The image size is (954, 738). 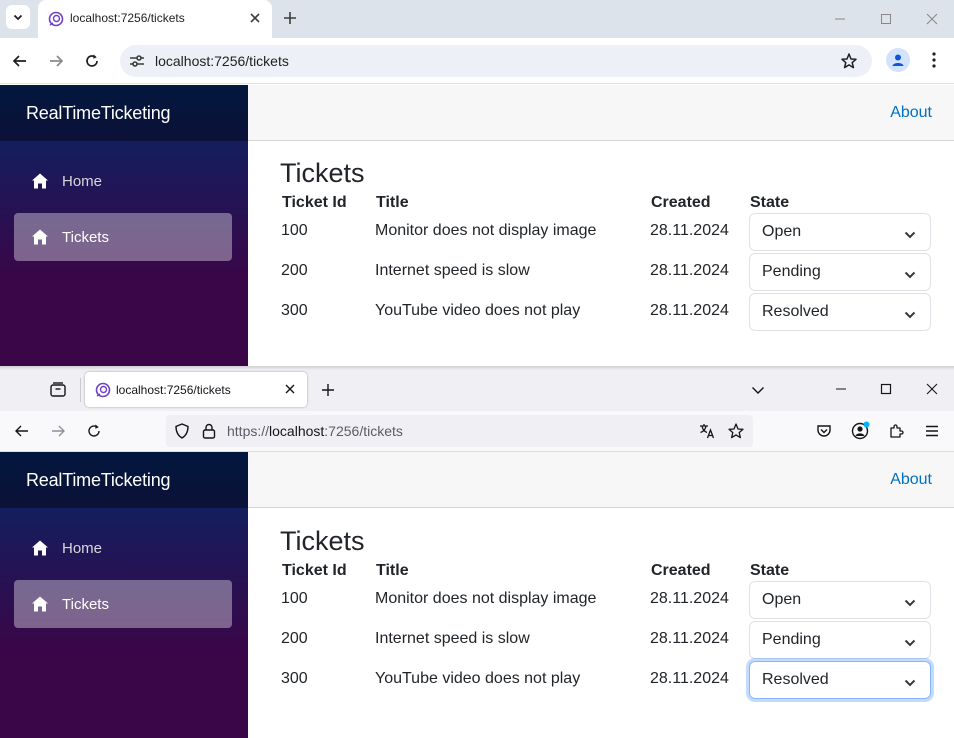 I want to click on tab-search-button, so click(x=18, y=17).